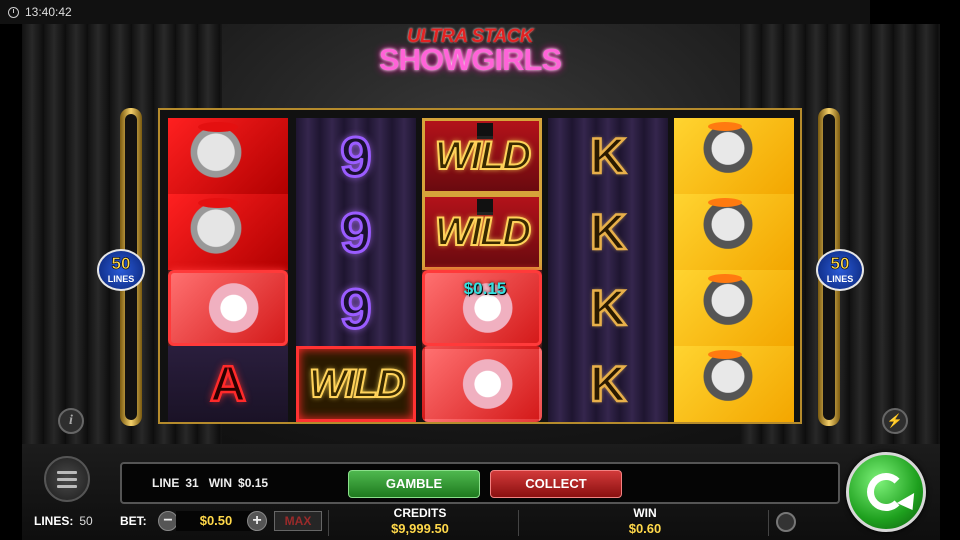 The image size is (960, 540). What do you see at coordinates (414, 484) in the screenshot?
I see `gamble-button: GAMBLE` at bounding box center [414, 484].